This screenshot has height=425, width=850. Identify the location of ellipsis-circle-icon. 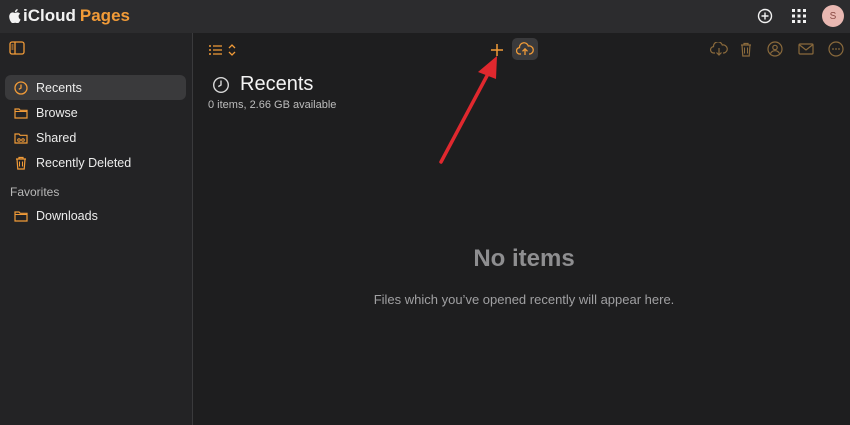
(836, 49).